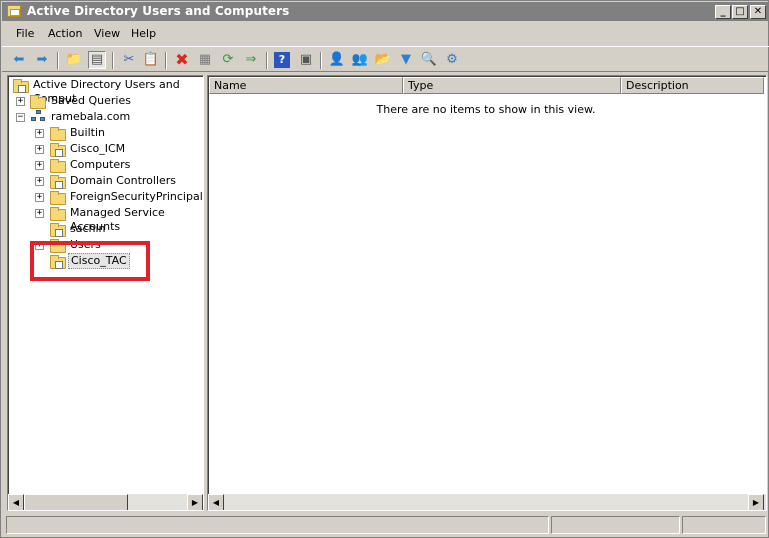 The width and height of the screenshot is (769, 538). I want to click on expand-domain-controllers: +, so click(39, 181).